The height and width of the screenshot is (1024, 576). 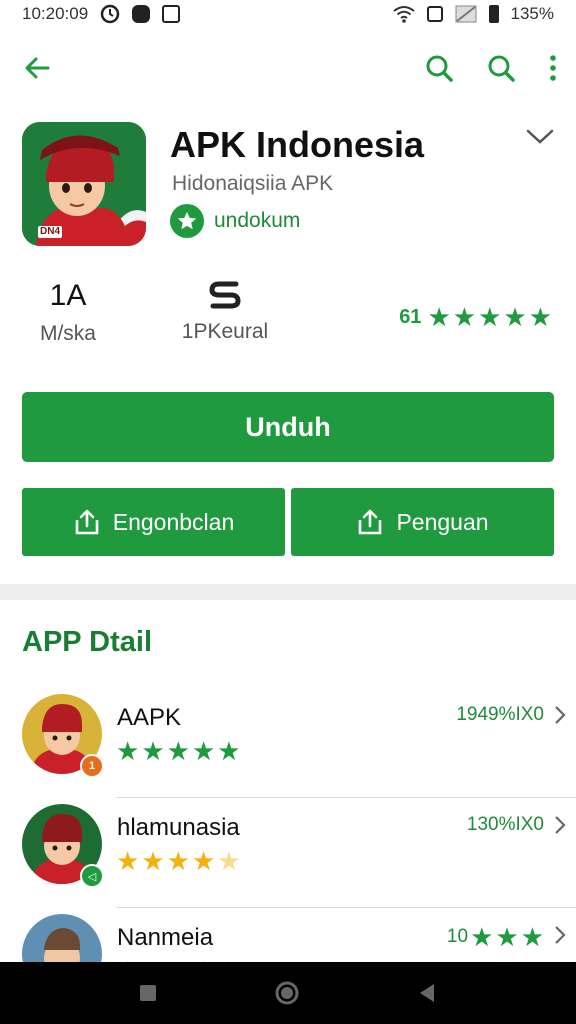 I want to click on avatar-badge: 1, so click(x=92, y=766).